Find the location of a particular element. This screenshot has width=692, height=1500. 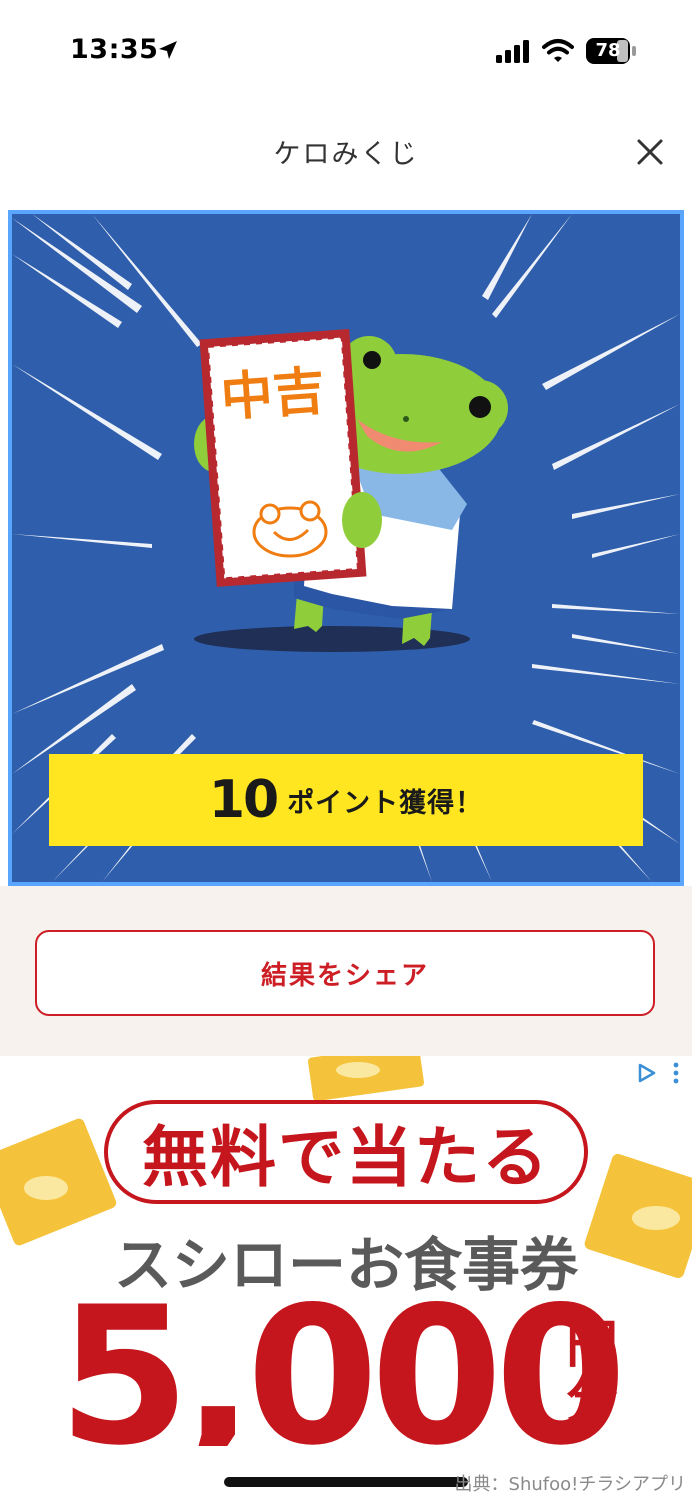

cellular-signal-icon is located at coordinates (512, 51).